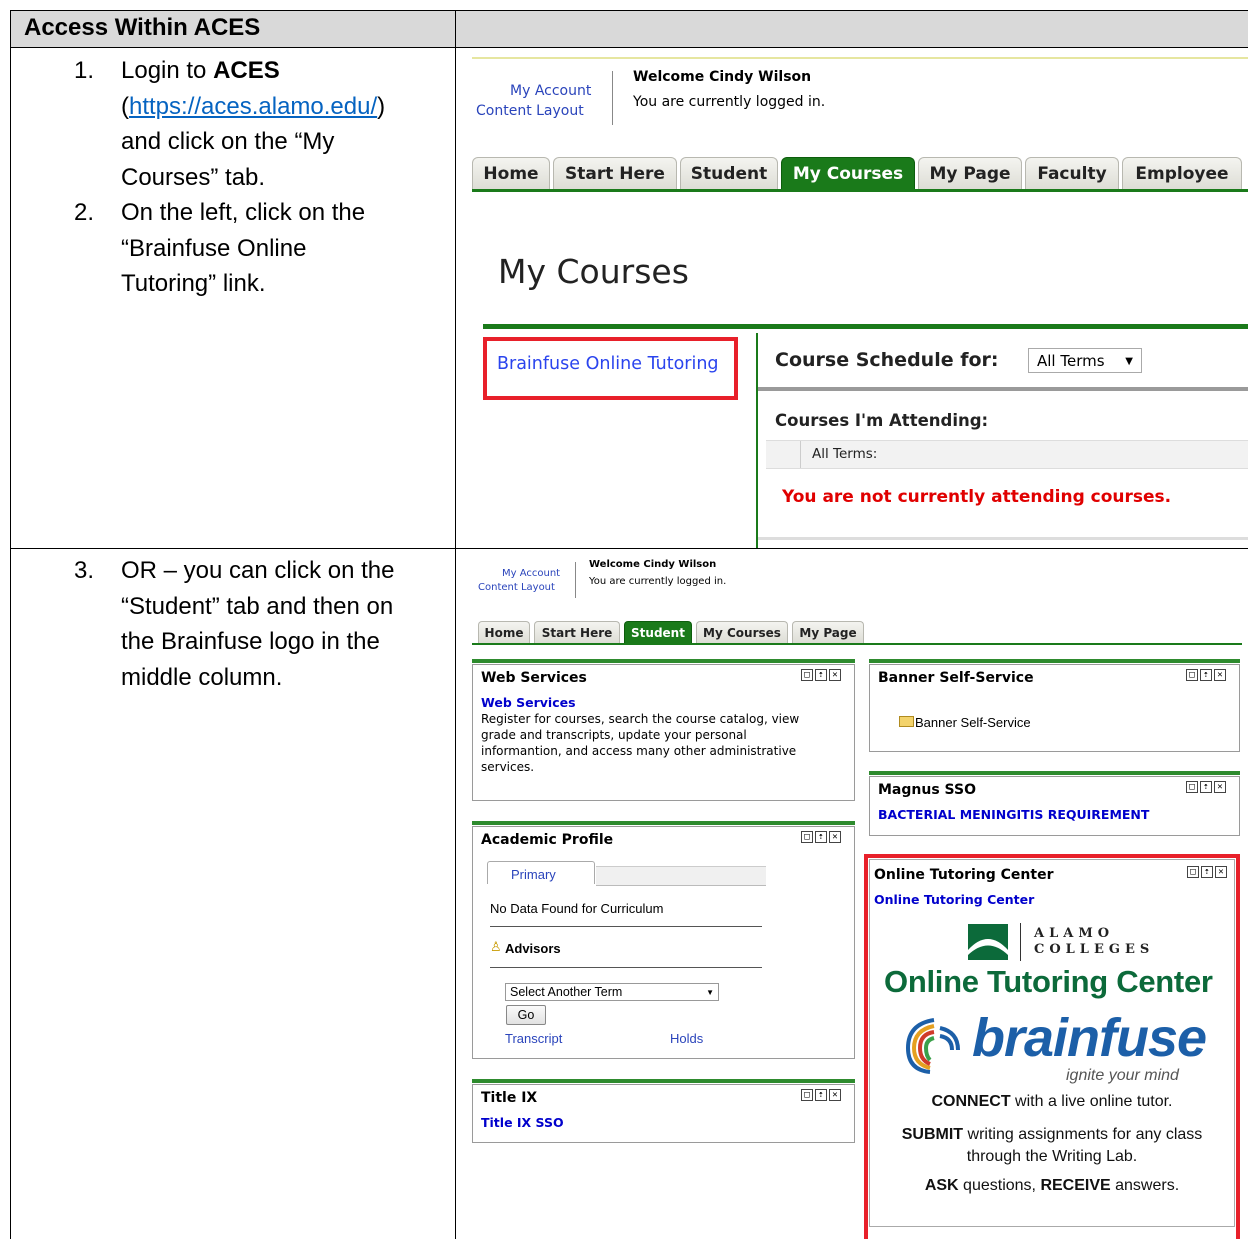 This screenshot has height=1239, width=1248. I want to click on all-terms-row-divider, so click(800, 454).